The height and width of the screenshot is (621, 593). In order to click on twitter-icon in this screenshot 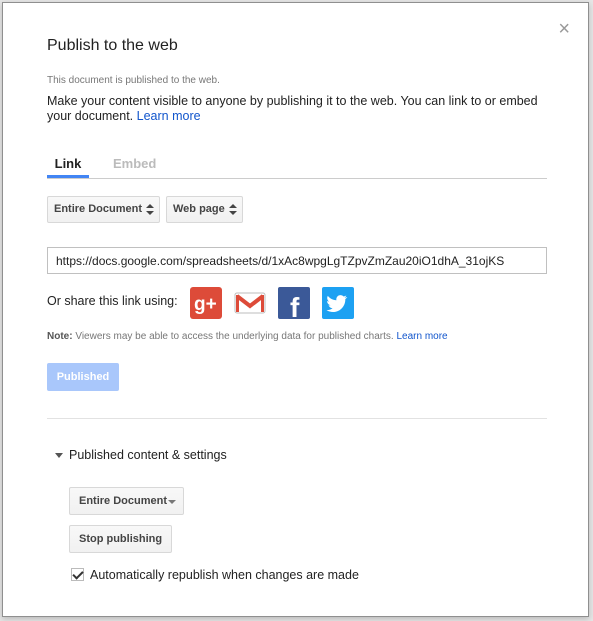, I will do `click(338, 303)`.